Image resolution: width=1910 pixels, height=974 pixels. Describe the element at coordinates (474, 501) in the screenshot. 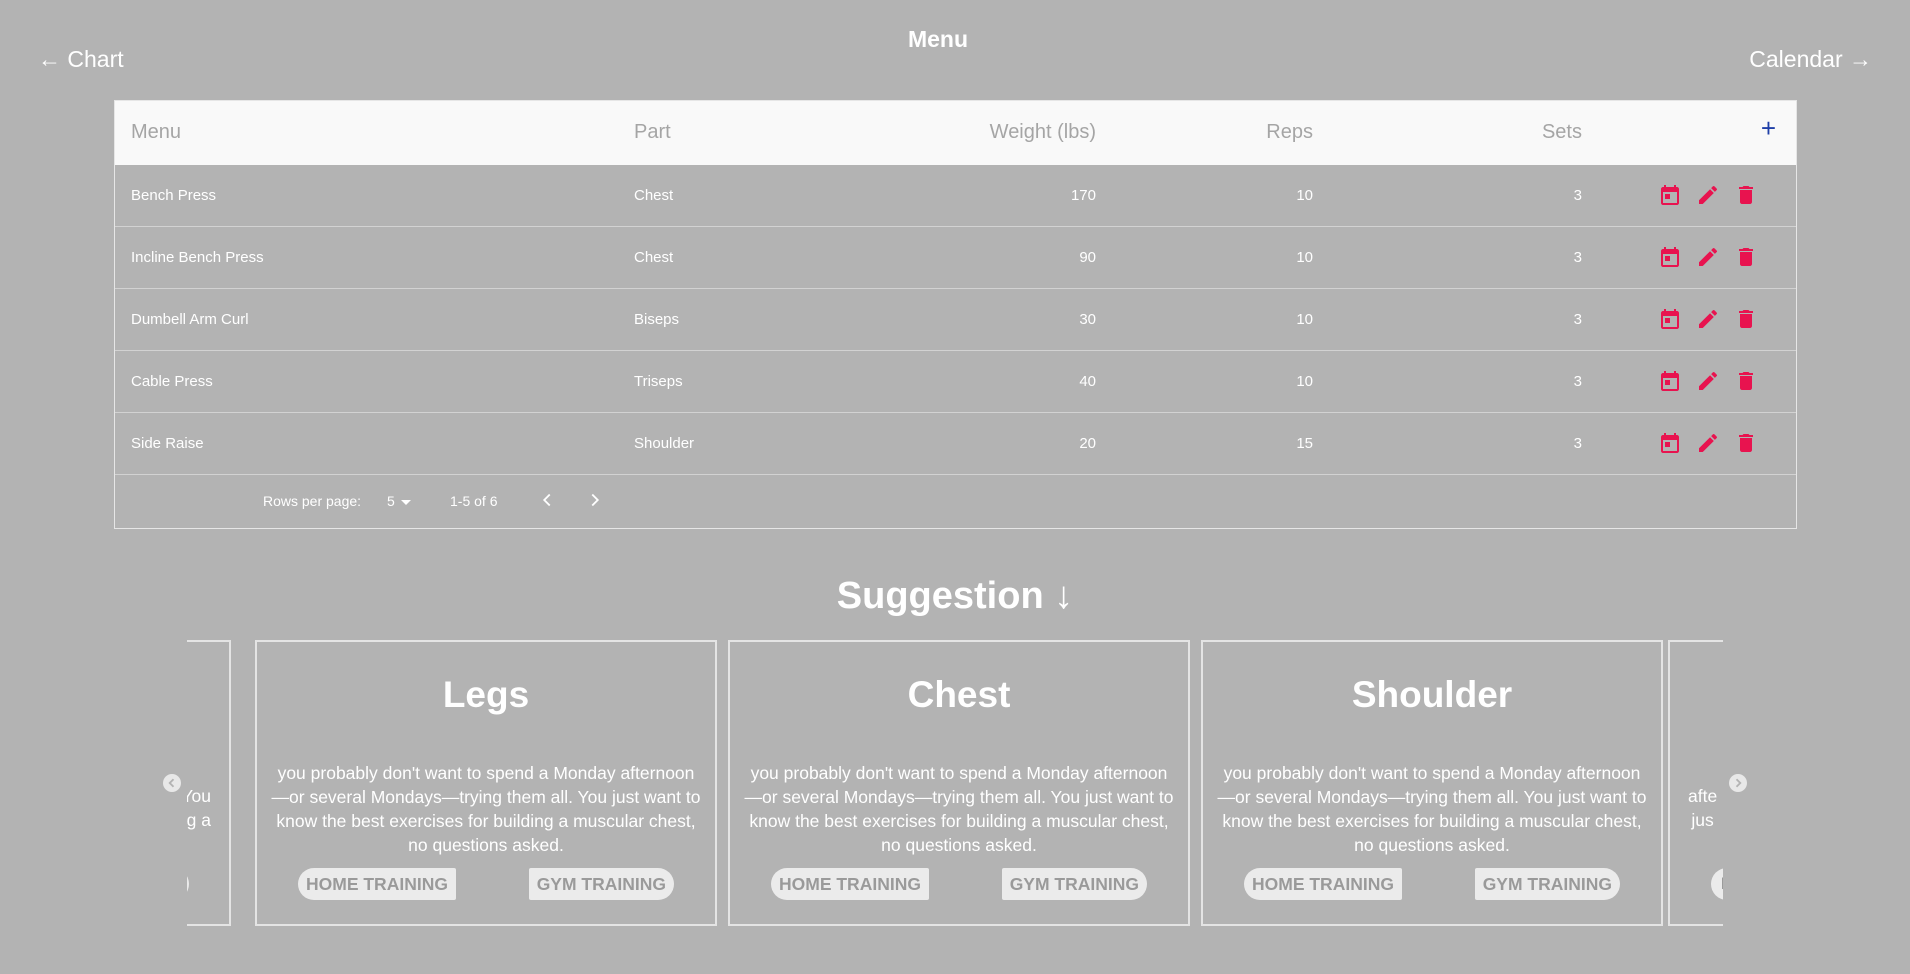

I see `pagination-range: 1-5 of 6` at that location.